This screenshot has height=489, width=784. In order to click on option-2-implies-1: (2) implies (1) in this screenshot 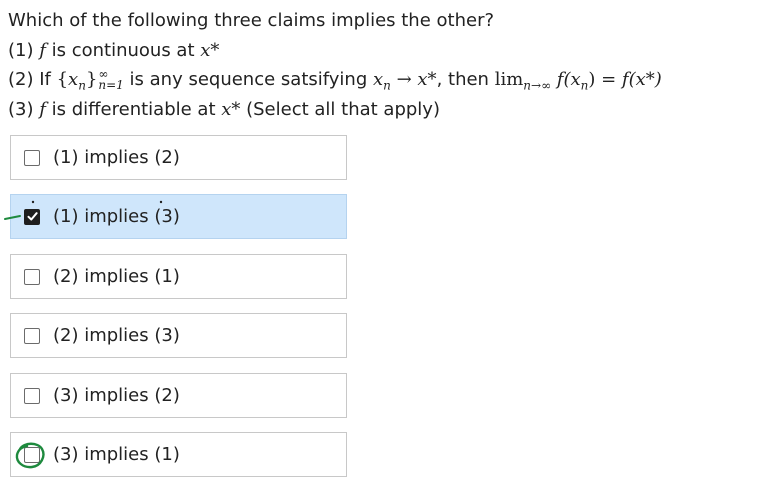, I will do `click(178, 276)`.